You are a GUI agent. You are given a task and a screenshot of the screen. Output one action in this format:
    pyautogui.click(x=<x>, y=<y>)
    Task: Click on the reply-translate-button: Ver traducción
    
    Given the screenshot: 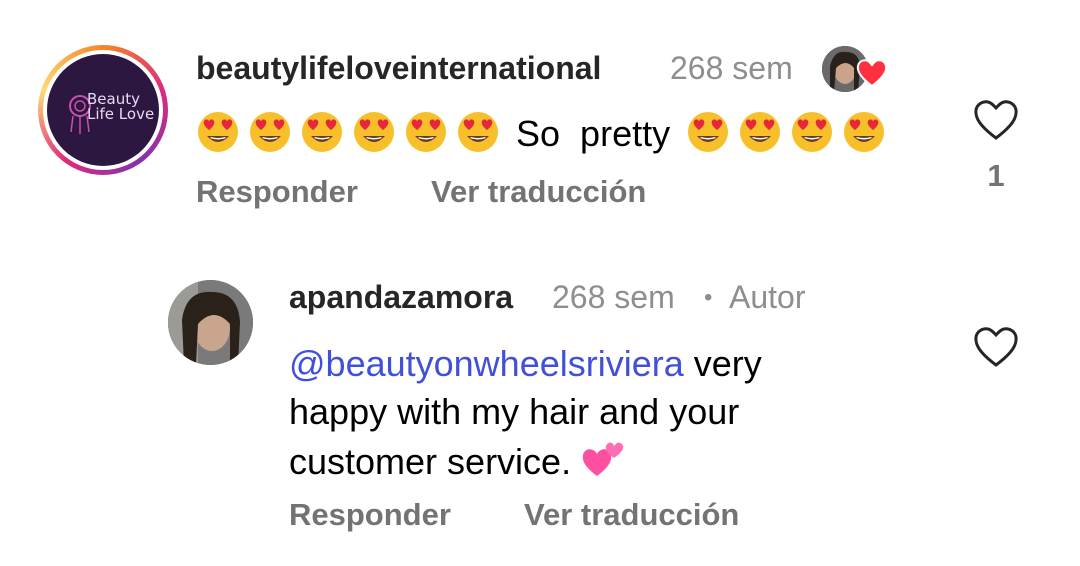 What is the action you would take?
    pyautogui.click(x=631, y=515)
    